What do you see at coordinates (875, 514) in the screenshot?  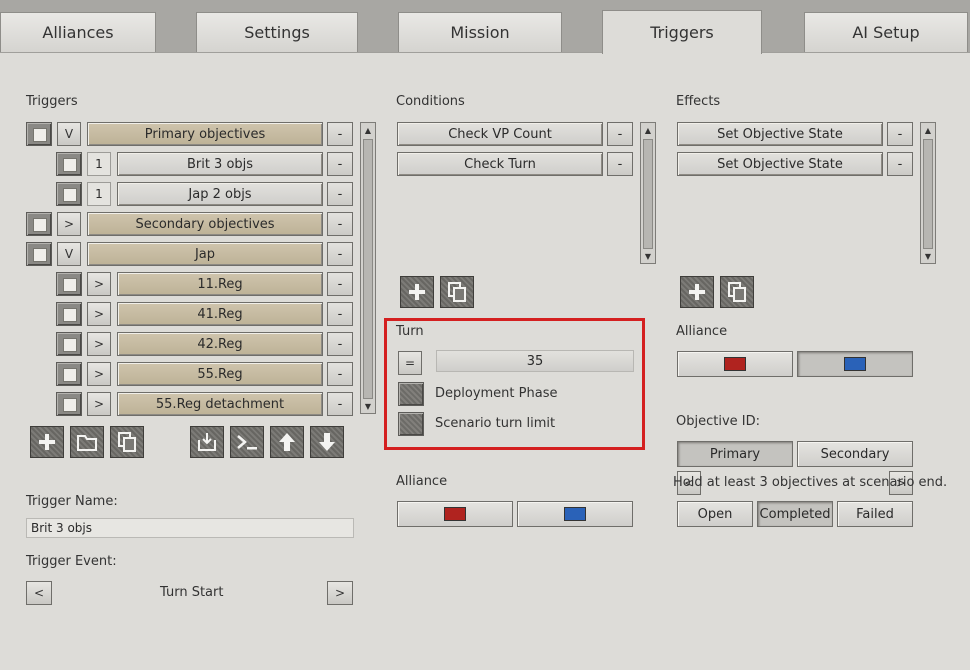 I see `state-failed-button: Failed` at bounding box center [875, 514].